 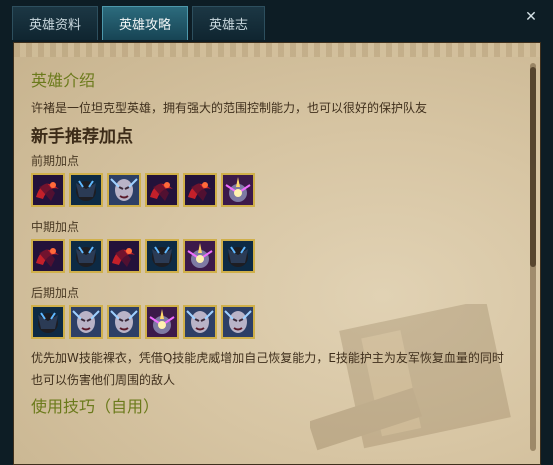 What do you see at coordinates (63, 80) in the screenshot?
I see `intro-title: 英雄介绍` at bounding box center [63, 80].